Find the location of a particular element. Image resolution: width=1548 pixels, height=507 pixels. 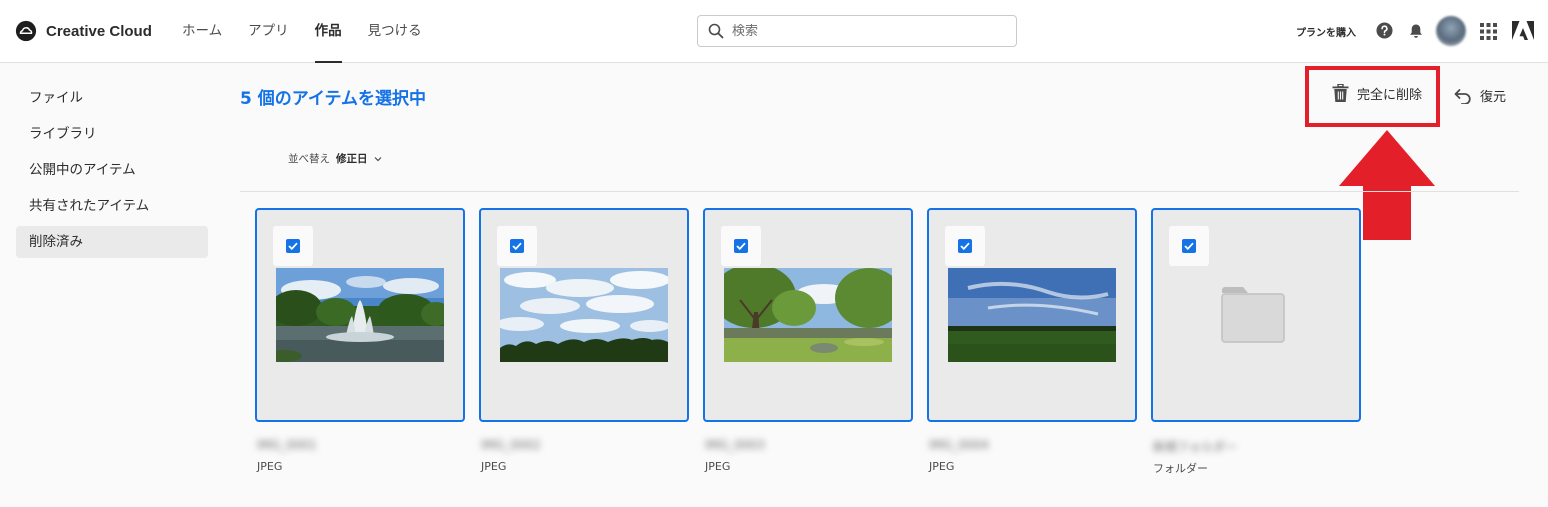

item-type: フォルダー is located at coordinates (1180, 468).